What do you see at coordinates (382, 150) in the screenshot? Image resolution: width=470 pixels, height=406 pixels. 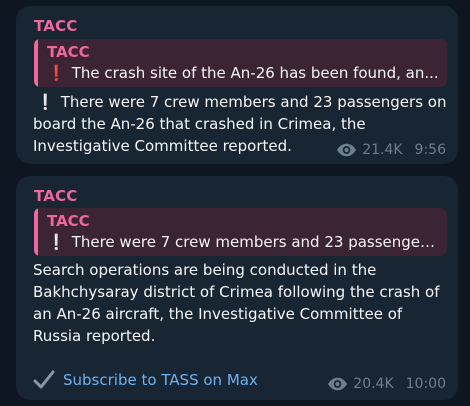 I see `view-count: 21.4K` at bounding box center [382, 150].